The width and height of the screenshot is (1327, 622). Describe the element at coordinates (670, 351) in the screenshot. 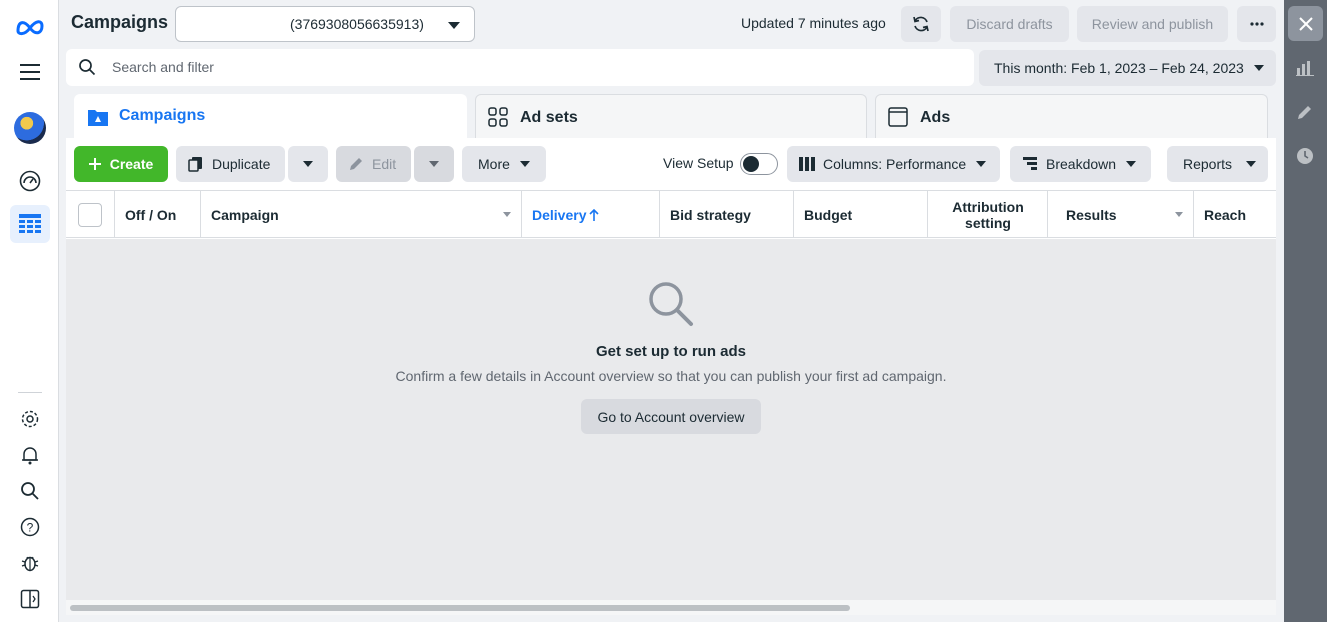

I see `empty-state-title: Get set up to run ads` at that location.